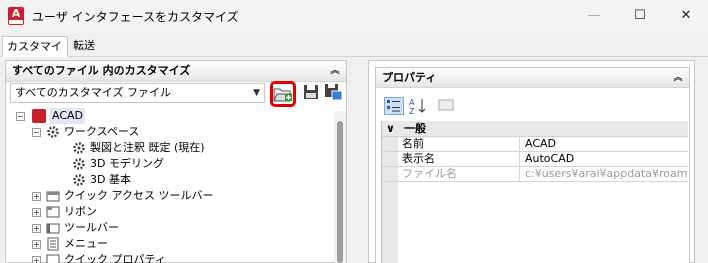 This screenshot has height=263, width=708. What do you see at coordinates (340, 192) in the screenshot?
I see `tree-scrollbar-thumb` at bounding box center [340, 192].